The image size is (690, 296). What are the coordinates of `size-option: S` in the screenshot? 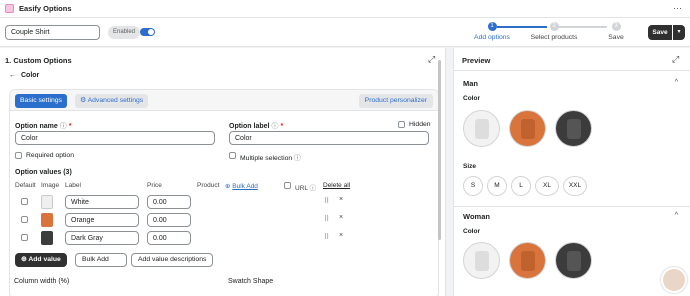 It's located at (473, 186).